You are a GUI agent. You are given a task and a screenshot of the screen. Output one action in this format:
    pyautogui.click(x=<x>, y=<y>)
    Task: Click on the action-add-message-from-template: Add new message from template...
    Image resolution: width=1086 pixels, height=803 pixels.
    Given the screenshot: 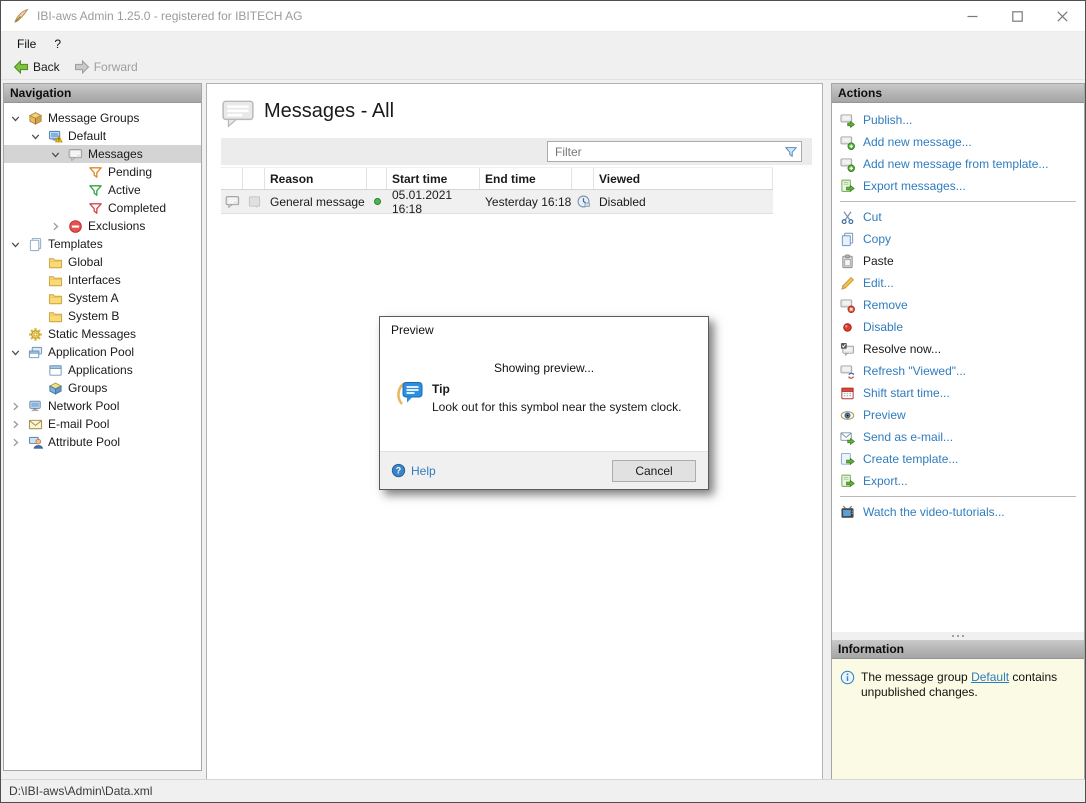 What is the action you would take?
    pyautogui.click(x=958, y=164)
    